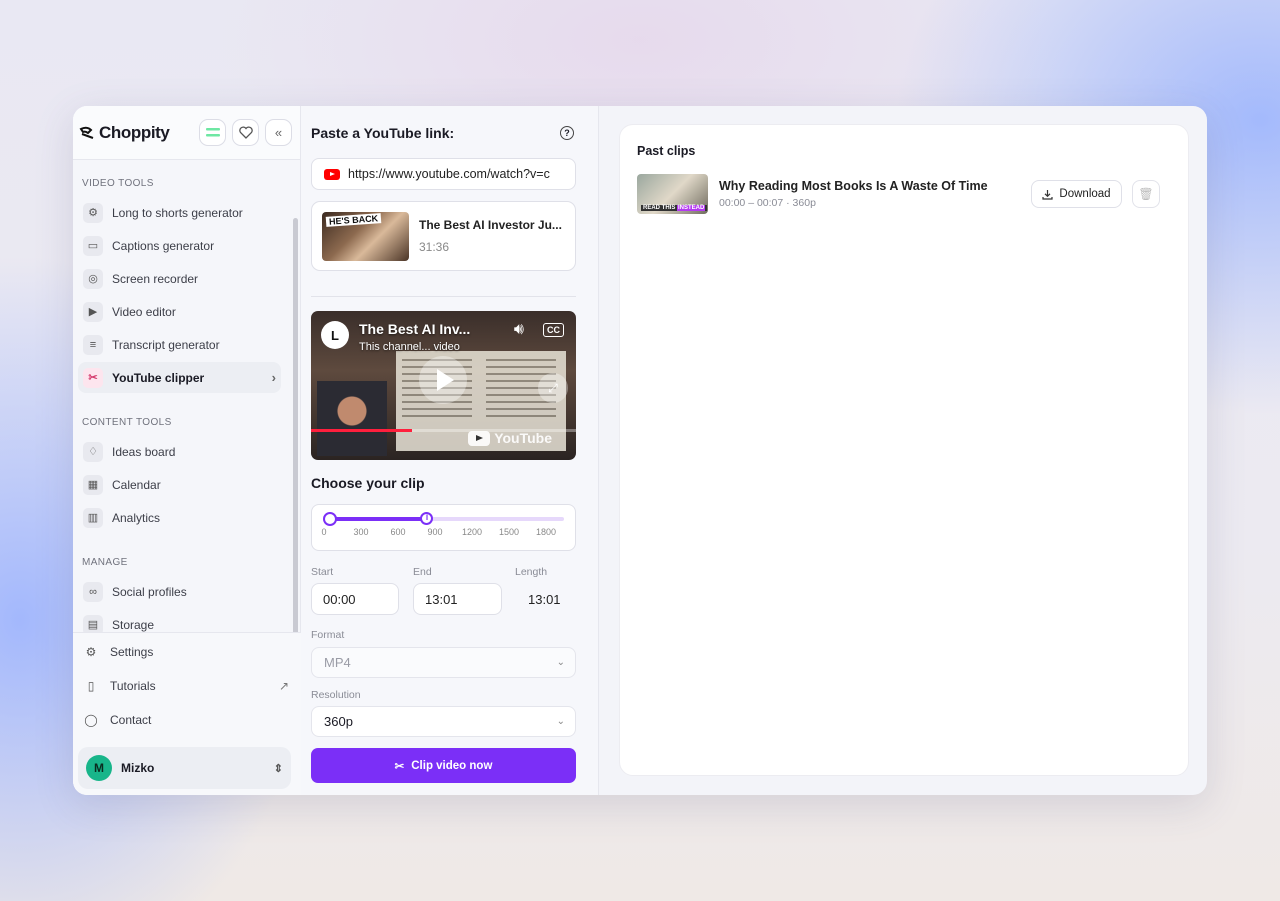 The width and height of the screenshot is (1280, 901). Describe the element at coordinates (553, 330) in the screenshot. I see `captions-toggle-icon: CC` at that location.